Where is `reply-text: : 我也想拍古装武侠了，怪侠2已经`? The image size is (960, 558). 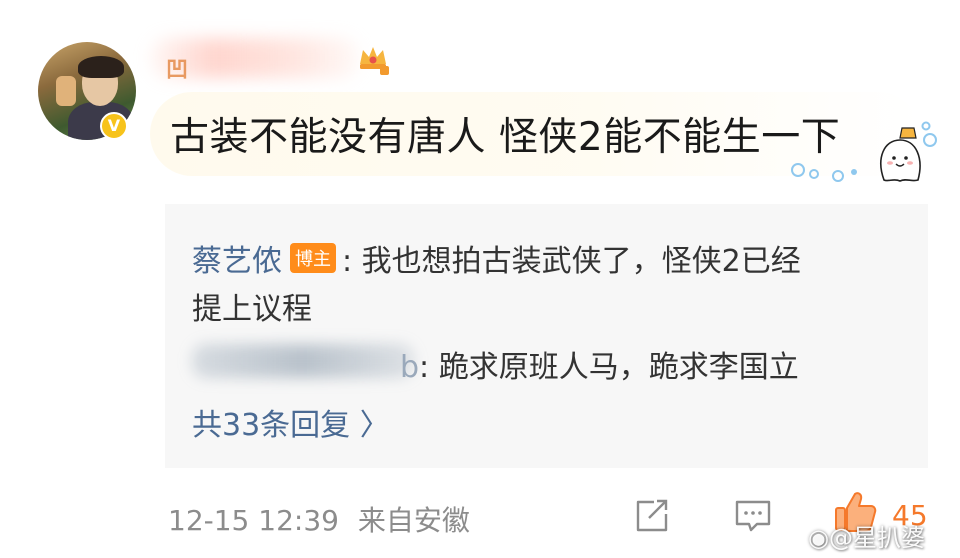 reply-text: : 我也想拍古装武侠了，怪侠2已经 is located at coordinates (571, 261).